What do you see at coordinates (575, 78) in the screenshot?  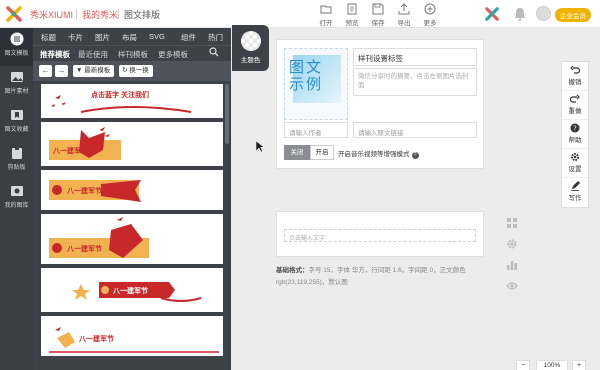 I see `undo-button: 撤销` at bounding box center [575, 78].